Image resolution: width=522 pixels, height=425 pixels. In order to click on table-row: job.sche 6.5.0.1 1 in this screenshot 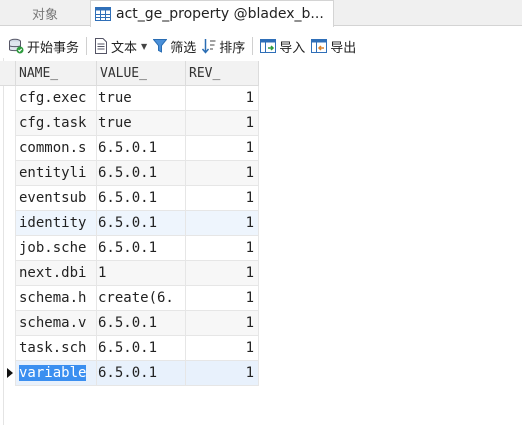, I will do `click(129, 248)`.